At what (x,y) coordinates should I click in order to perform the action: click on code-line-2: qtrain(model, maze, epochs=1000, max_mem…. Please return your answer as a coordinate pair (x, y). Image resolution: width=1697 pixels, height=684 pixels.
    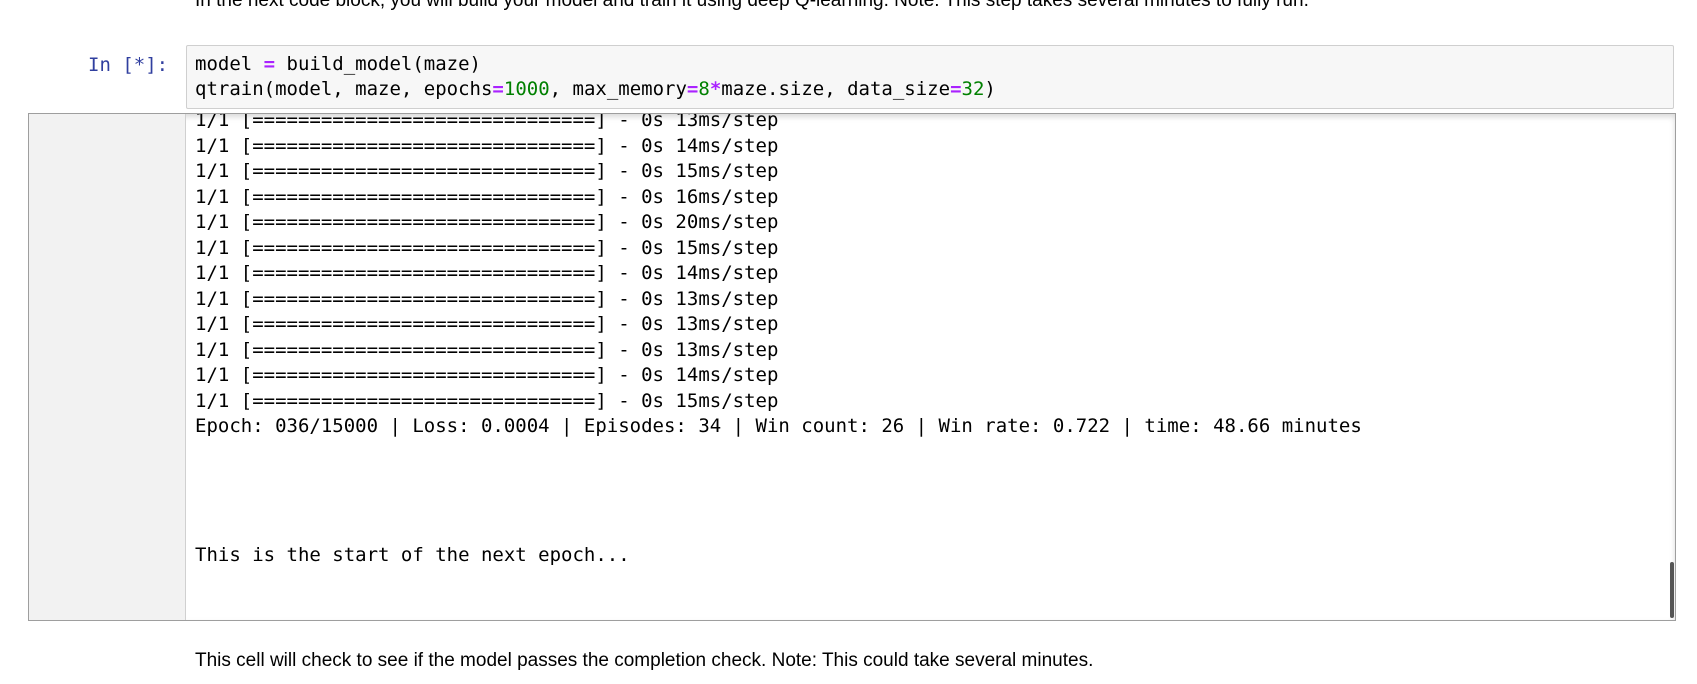
    Looking at the image, I should click on (595, 89).